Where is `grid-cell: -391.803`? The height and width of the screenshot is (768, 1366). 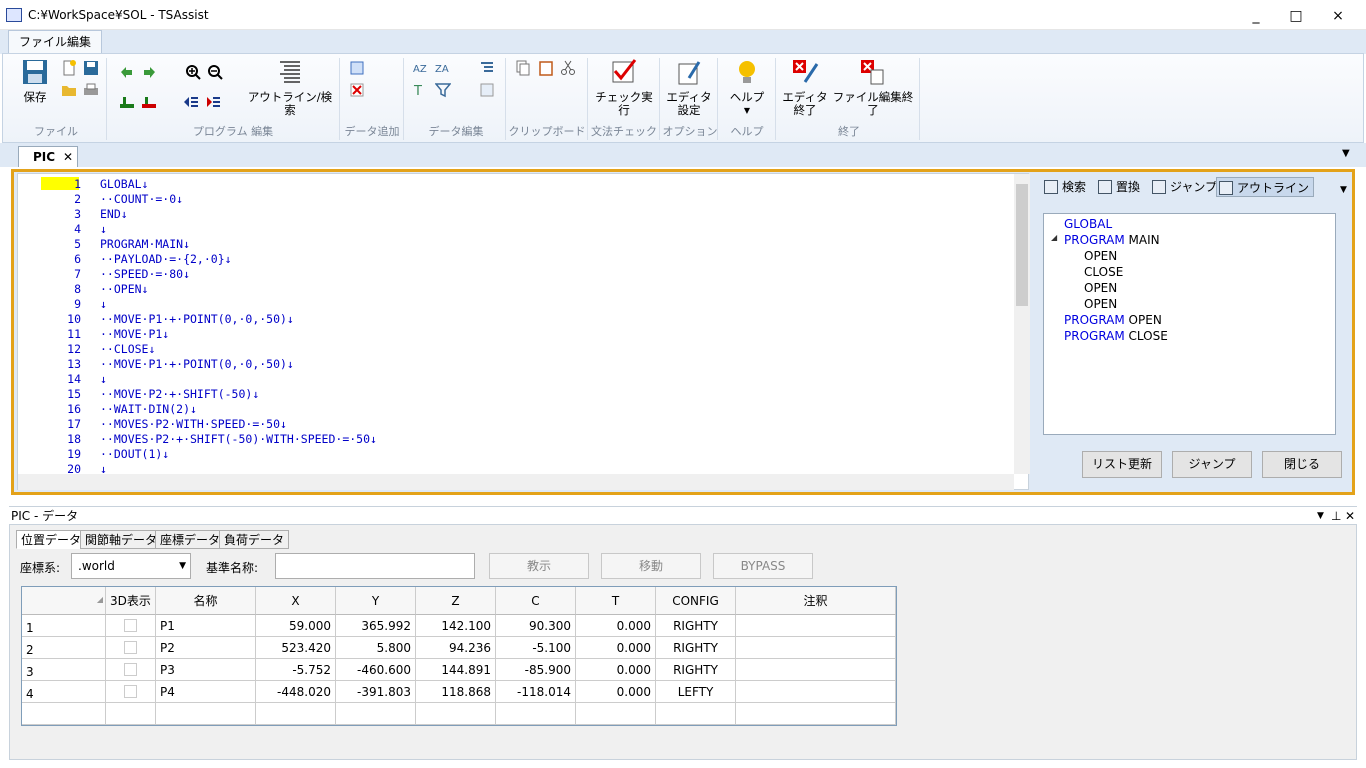 grid-cell: -391.803 is located at coordinates (376, 692).